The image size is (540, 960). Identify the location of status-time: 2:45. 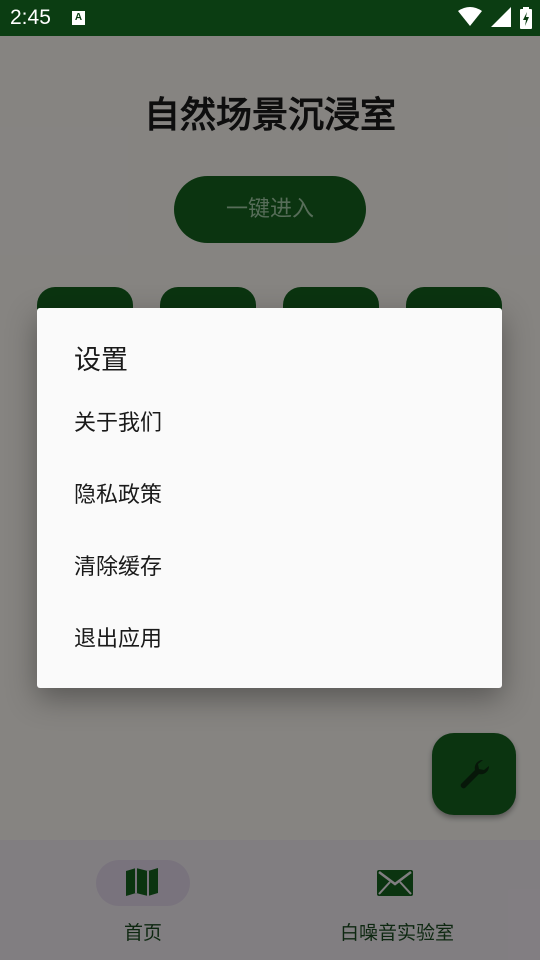
(30, 17).